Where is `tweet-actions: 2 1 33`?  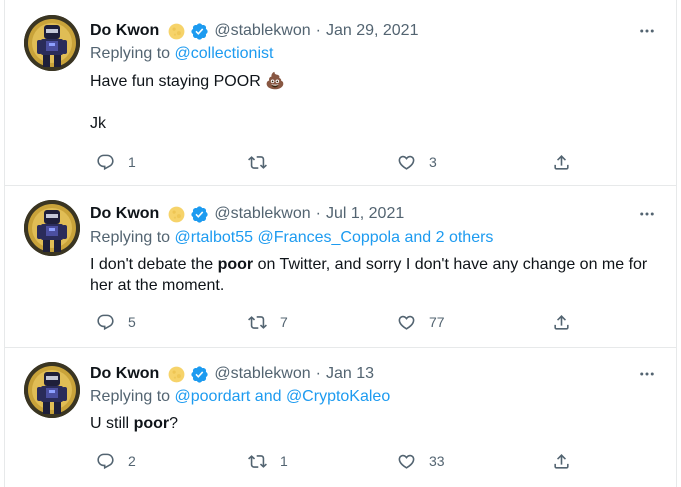
tweet-actions: 2 1 33 is located at coordinates (345, 461).